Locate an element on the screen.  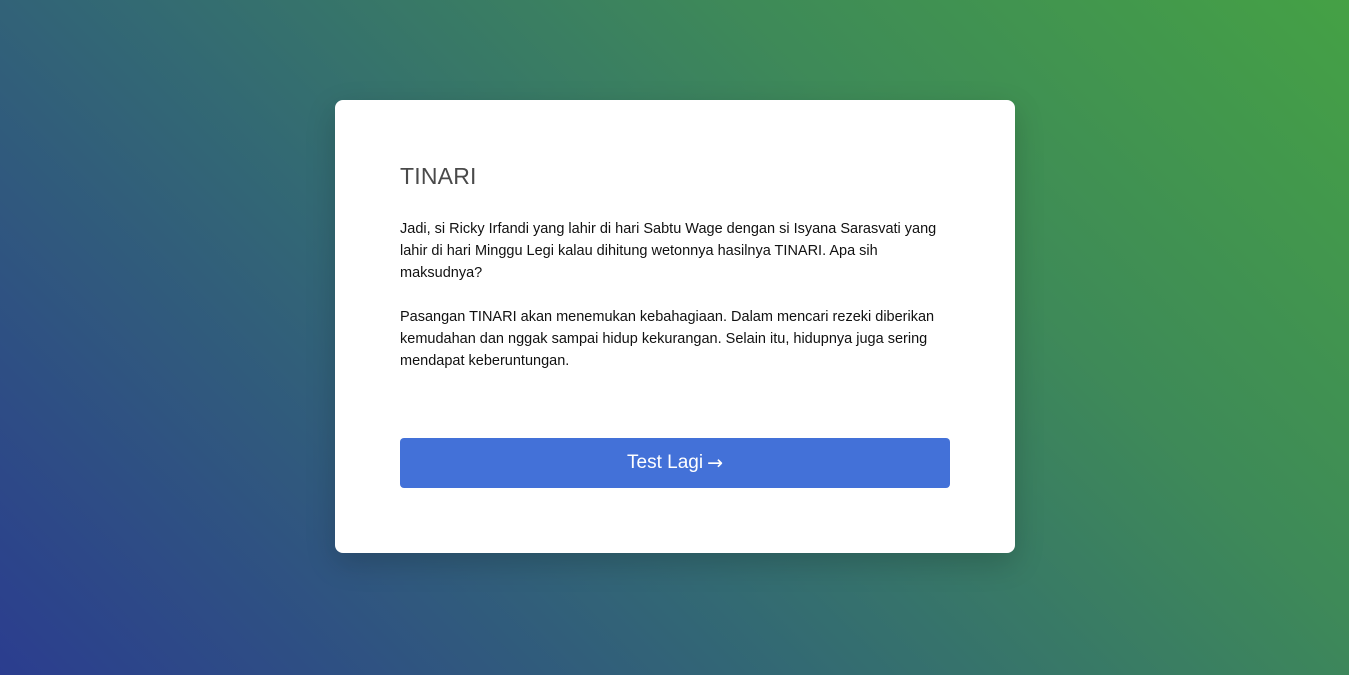
arrow-right-icon: → is located at coordinates (715, 463).